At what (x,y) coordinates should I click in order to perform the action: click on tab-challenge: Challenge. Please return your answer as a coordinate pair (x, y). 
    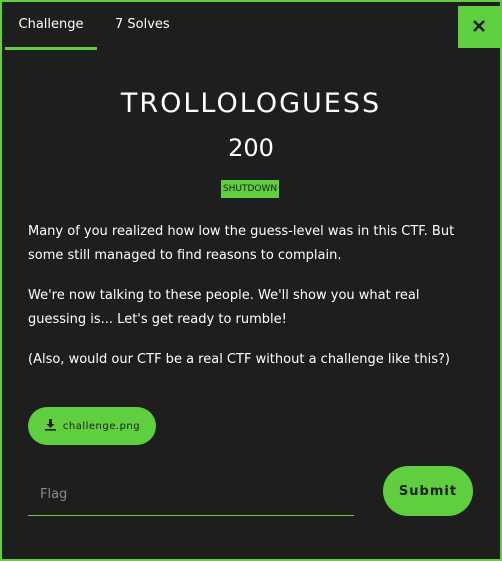
    Looking at the image, I should click on (51, 26).